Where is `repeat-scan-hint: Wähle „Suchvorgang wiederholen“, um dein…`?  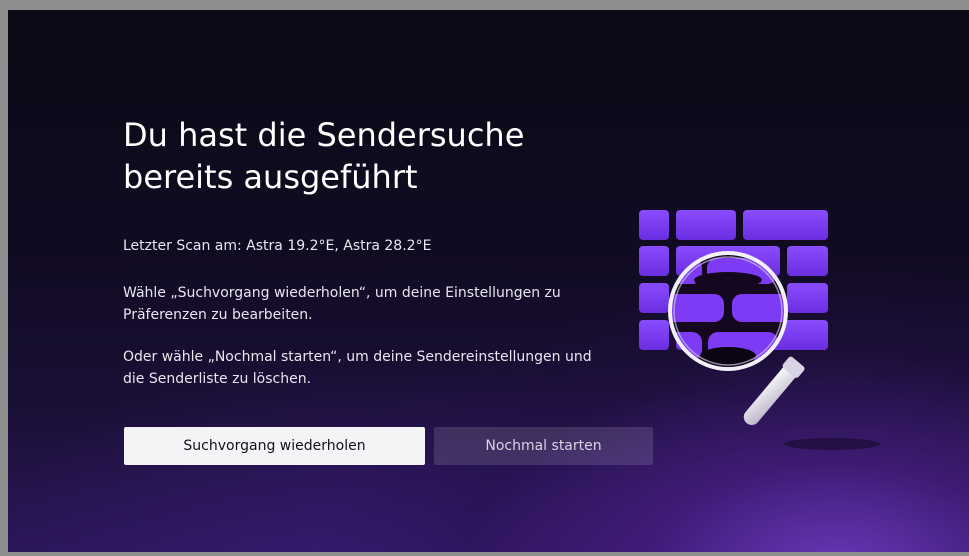 repeat-scan-hint: Wähle „Suchvorgang wiederholen“, um dein… is located at coordinates (342, 304).